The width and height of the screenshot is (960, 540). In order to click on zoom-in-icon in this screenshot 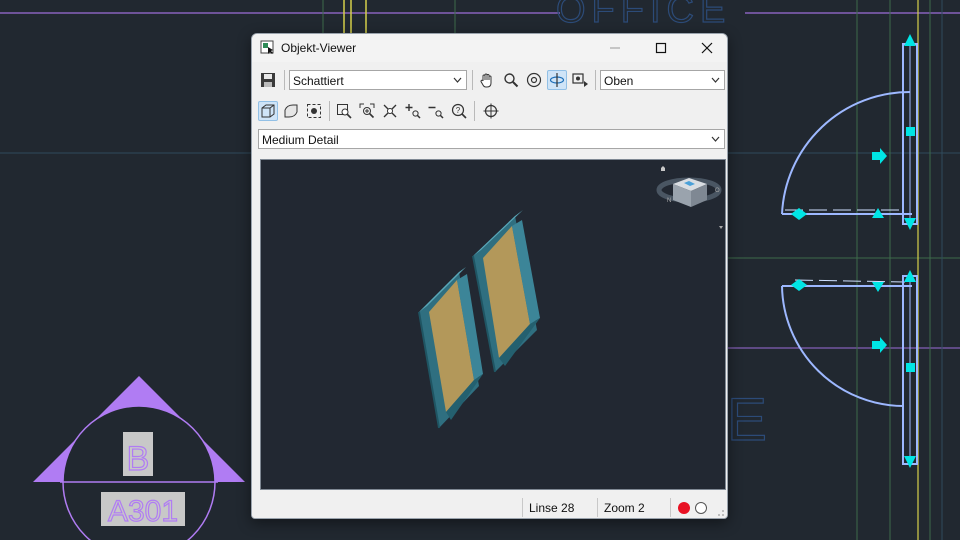, I will do `click(413, 111)`.